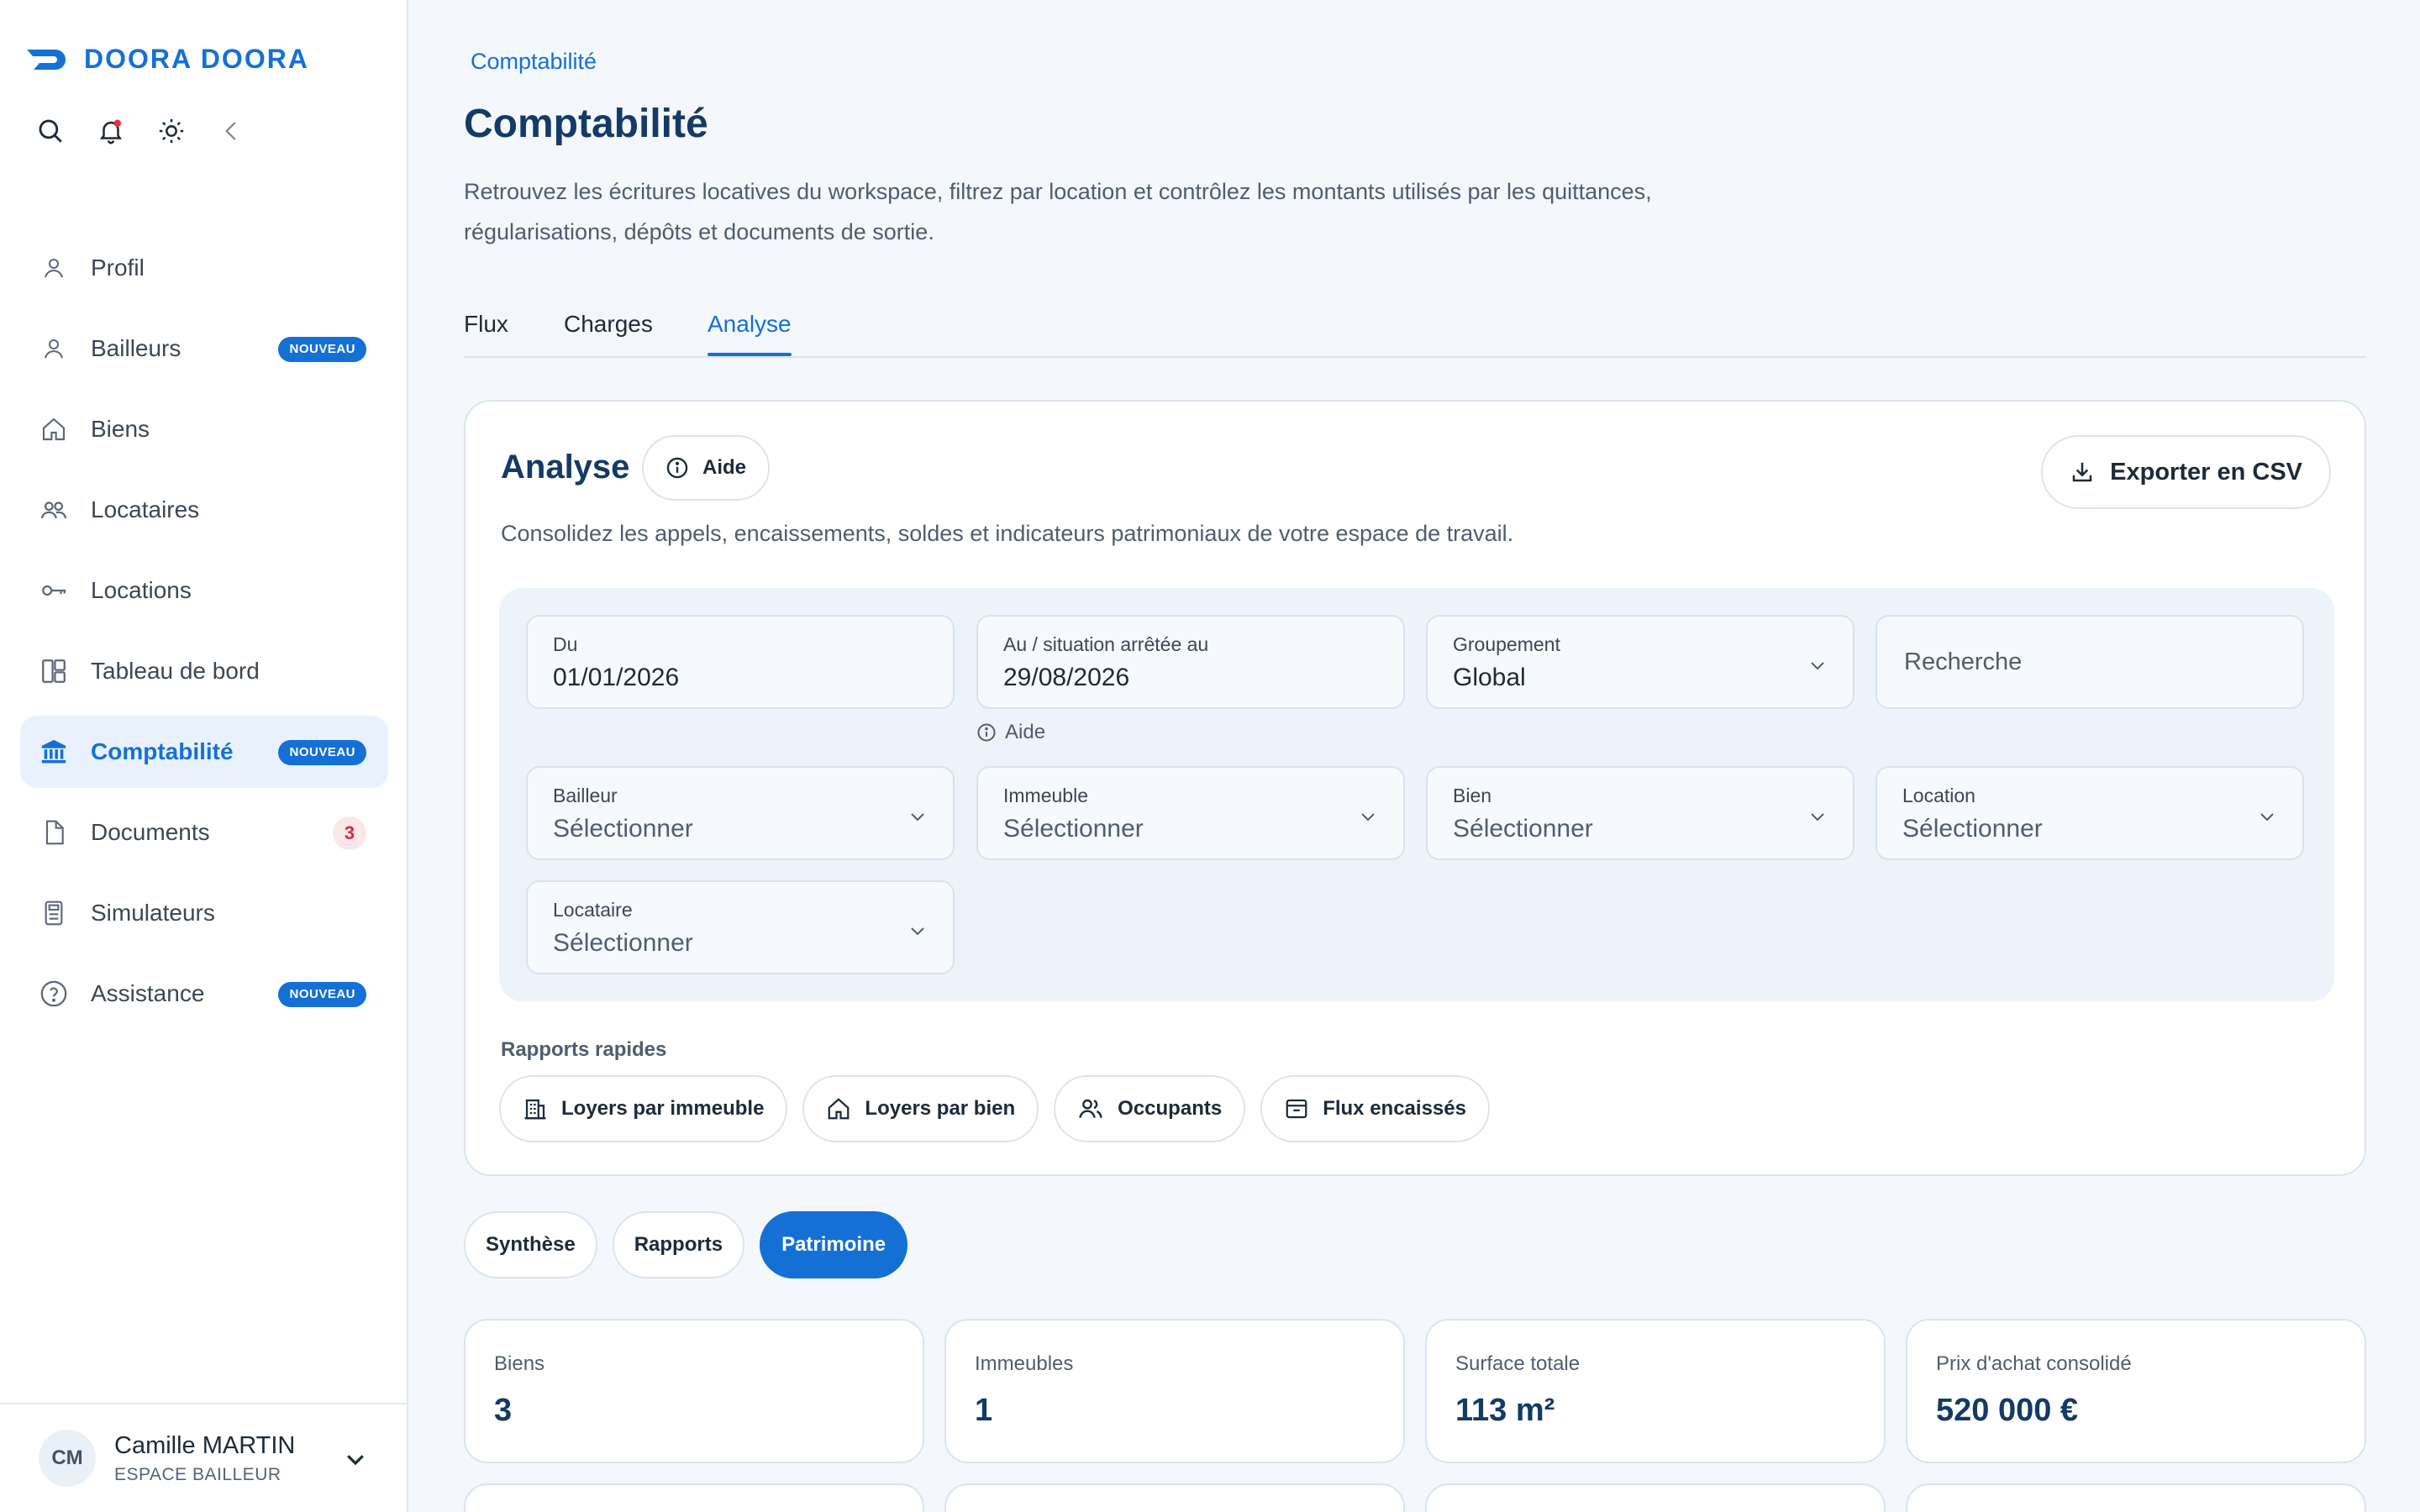 The image size is (2420, 1512). What do you see at coordinates (839, 1108) in the screenshot?
I see `home-icon` at bounding box center [839, 1108].